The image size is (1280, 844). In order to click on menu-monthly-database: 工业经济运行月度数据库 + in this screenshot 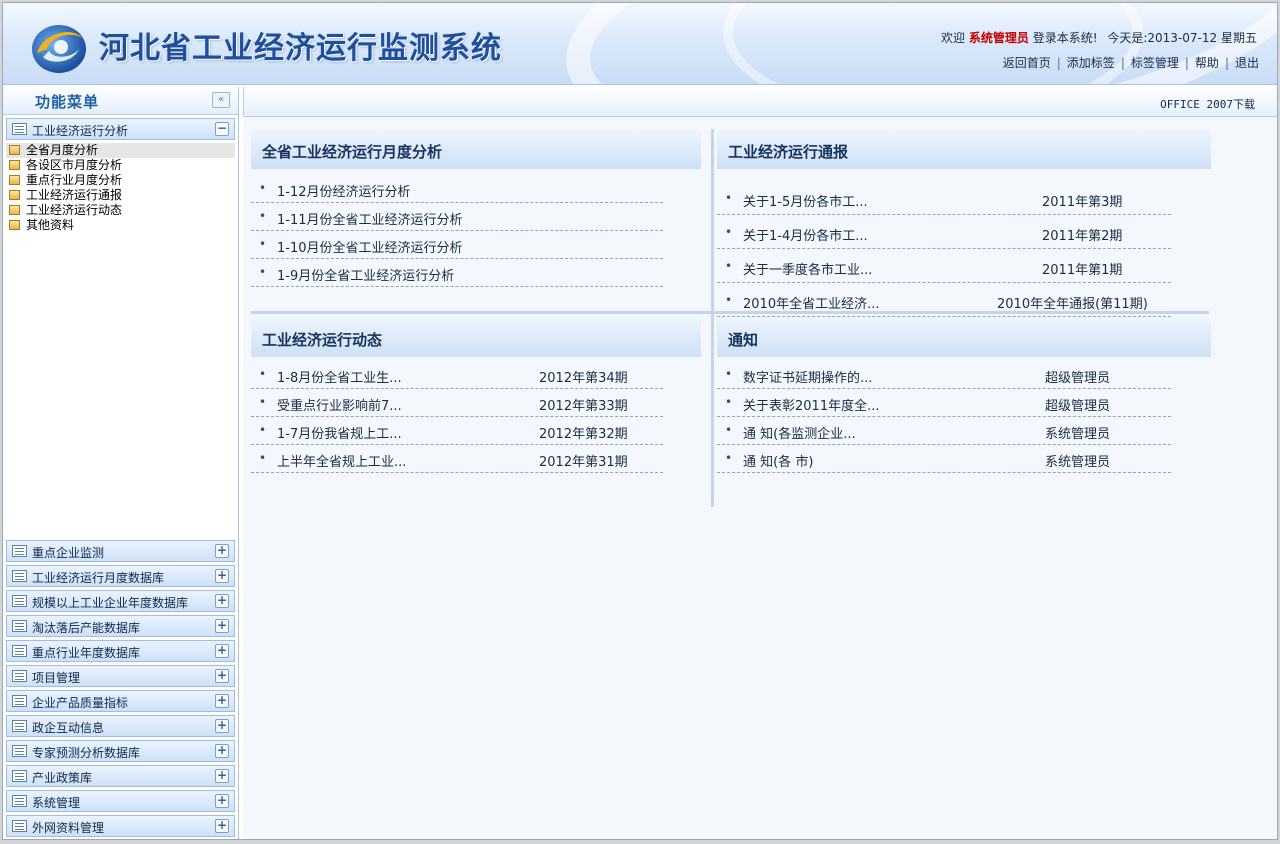, I will do `click(120, 576)`.